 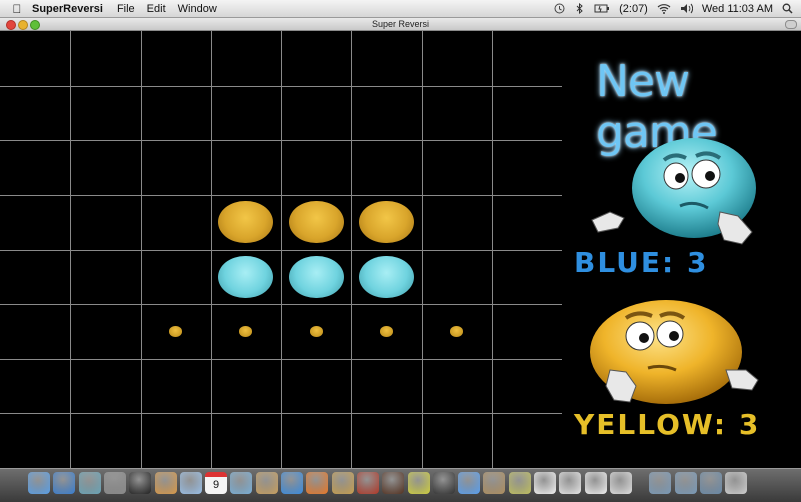 I want to click on trash-icon, so click(x=736, y=483).